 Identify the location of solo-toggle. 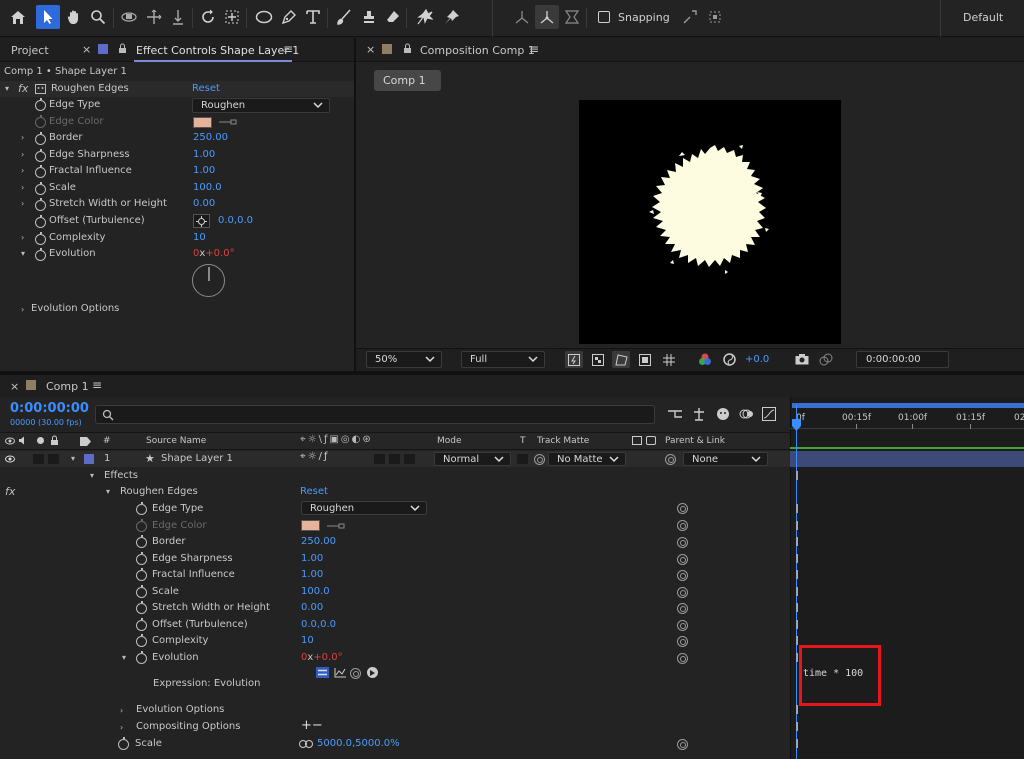
(38, 459).